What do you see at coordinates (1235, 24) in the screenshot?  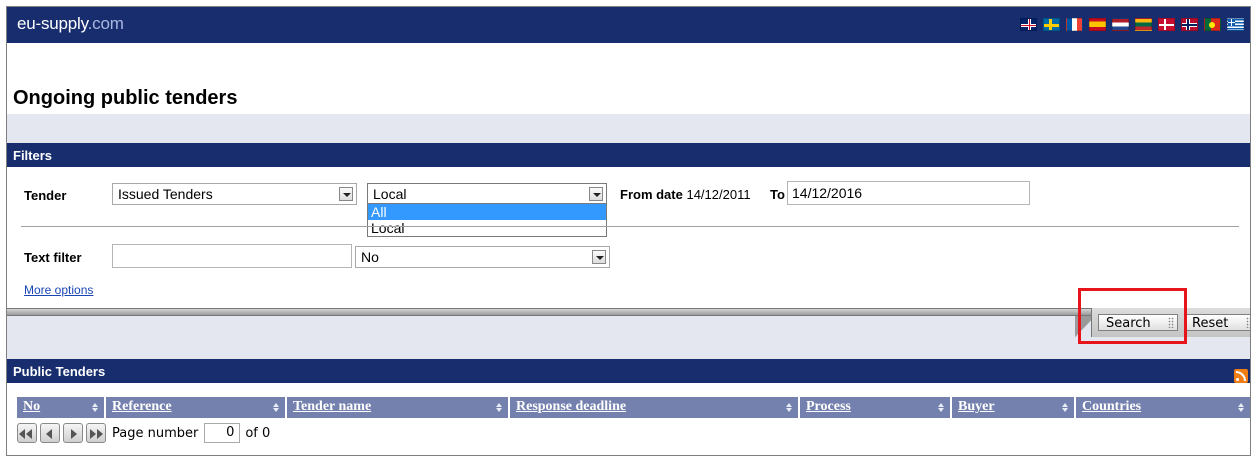 I see `greek-flag-icon` at bounding box center [1235, 24].